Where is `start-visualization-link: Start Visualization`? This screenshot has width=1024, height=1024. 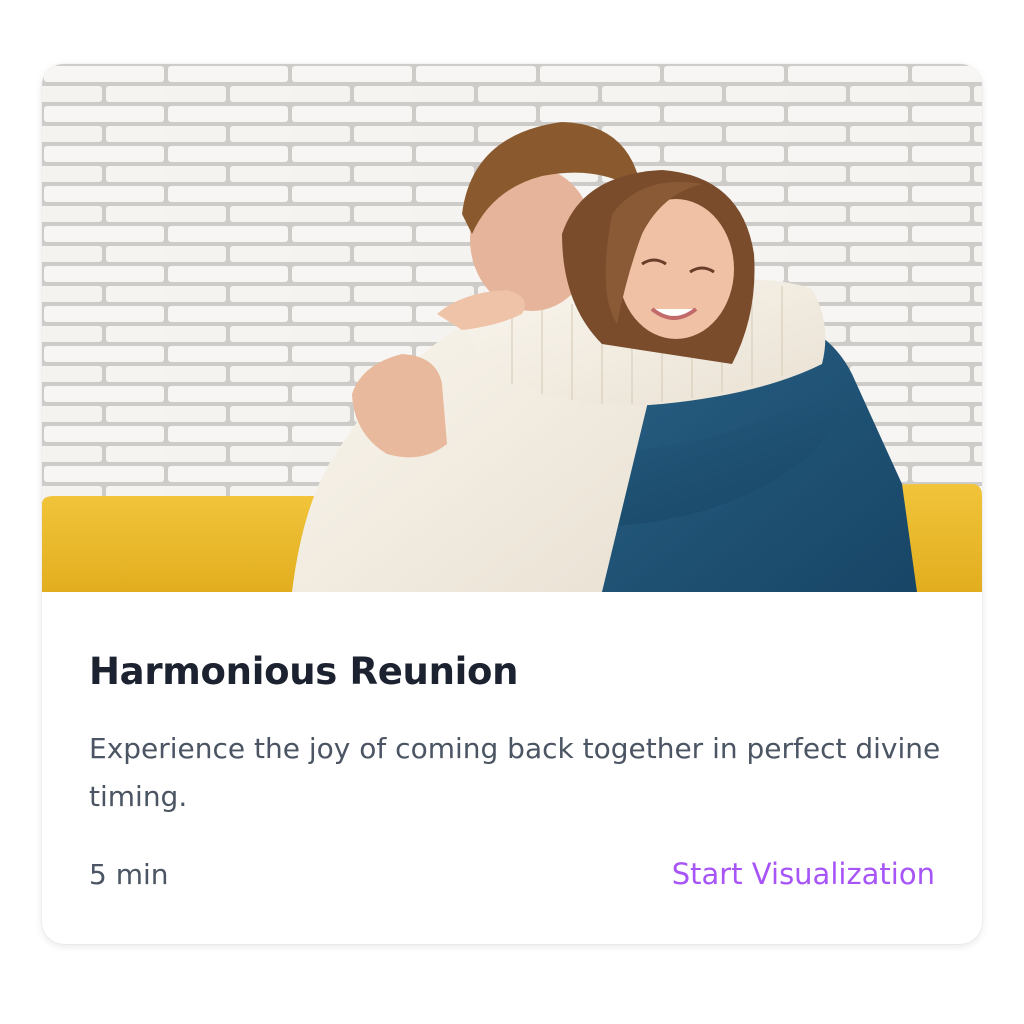 start-visualization-link: Start Visualization is located at coordinates (803, 874).